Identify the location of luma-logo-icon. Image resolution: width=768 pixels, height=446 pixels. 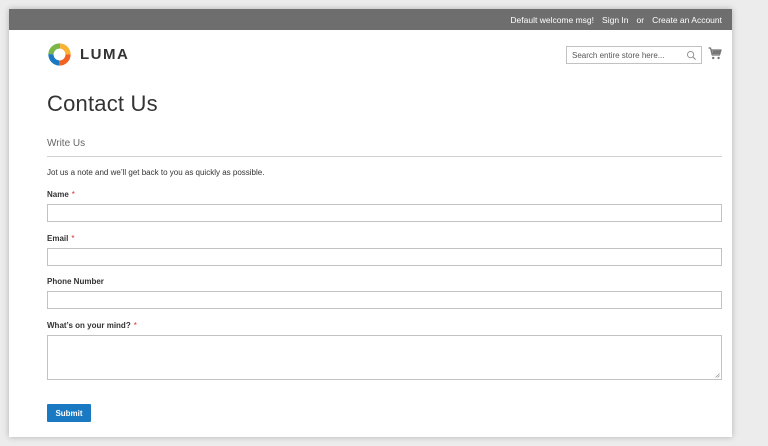
(59, 54).